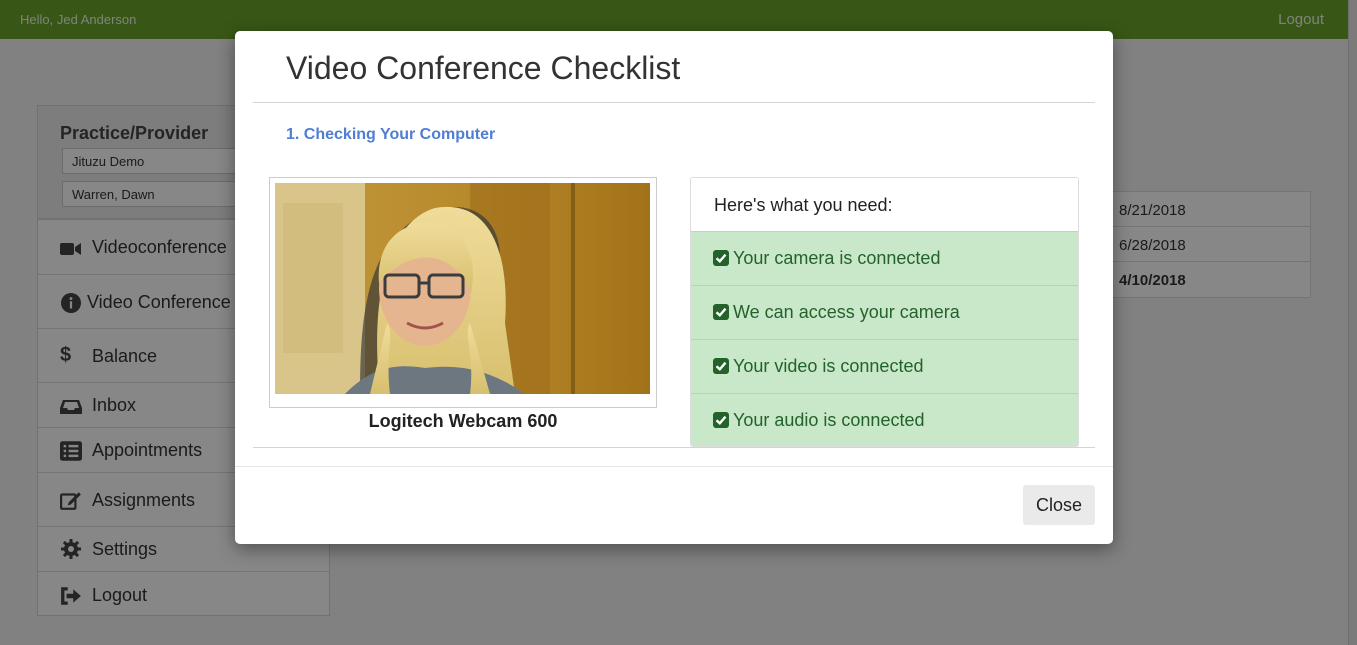 Image resolution: width=1357 pixels, height=645 pixels. Describe the element at coordinates (829, 420) in the screenshot. I see `checklist-item-label: Your audio is connected` at that location.